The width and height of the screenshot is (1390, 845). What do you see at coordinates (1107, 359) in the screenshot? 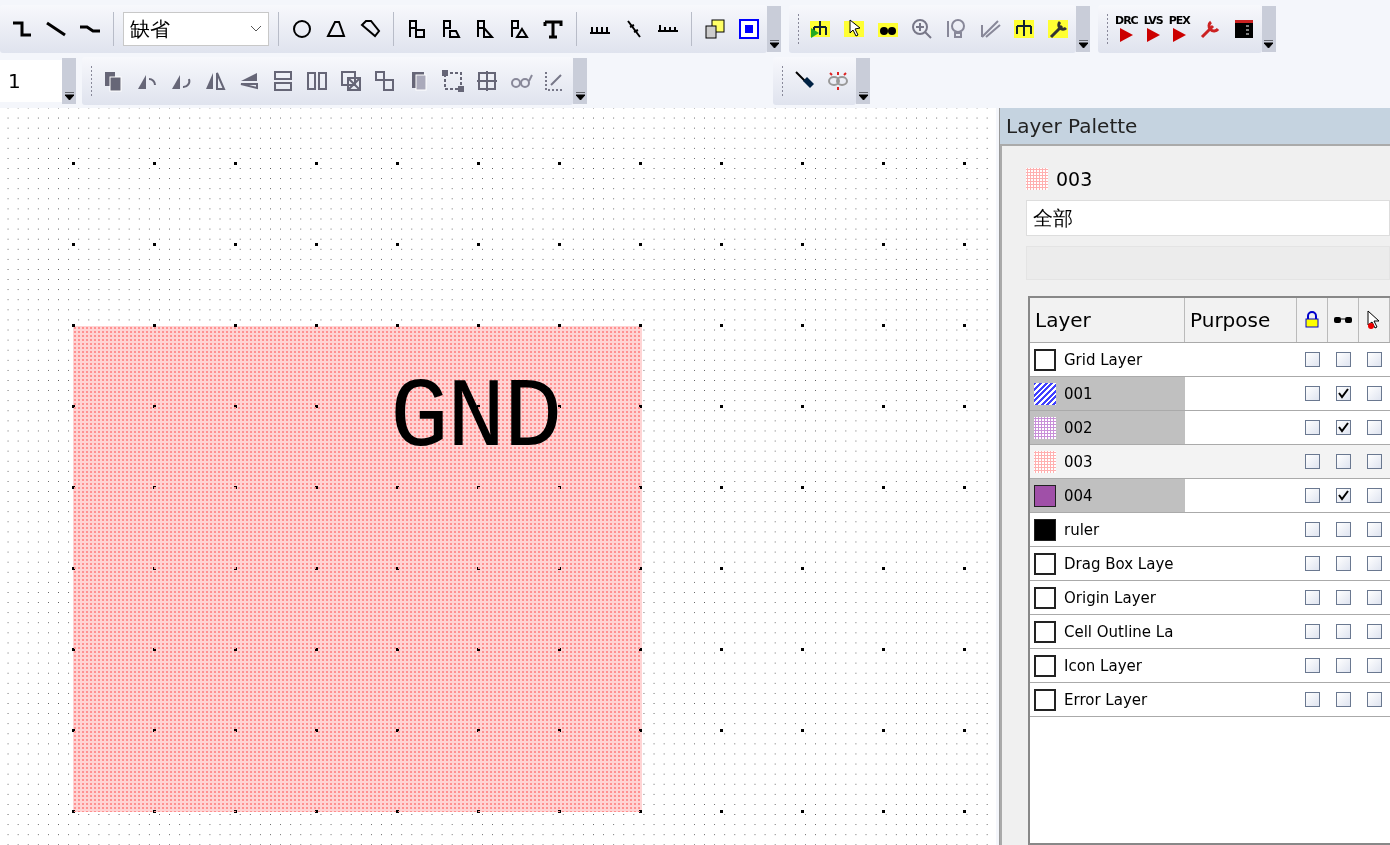
I see `layer-name: Grid Layer` at bounding box center [1107, 359].